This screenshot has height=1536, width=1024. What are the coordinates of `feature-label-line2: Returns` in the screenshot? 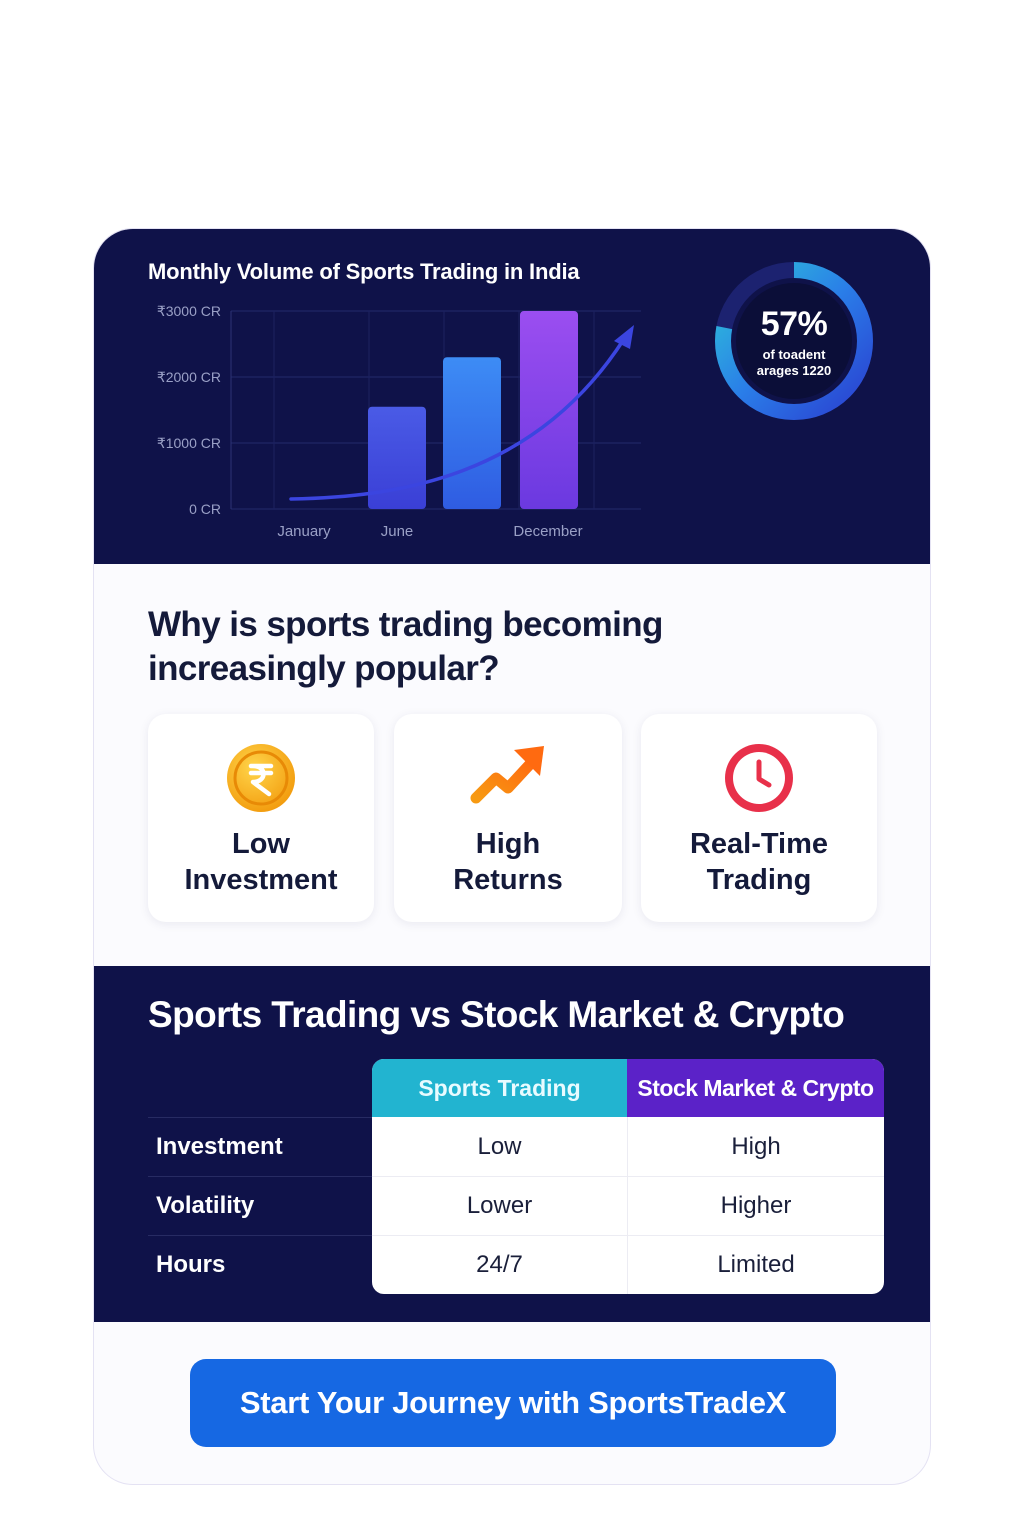 It's located at (508, 880).